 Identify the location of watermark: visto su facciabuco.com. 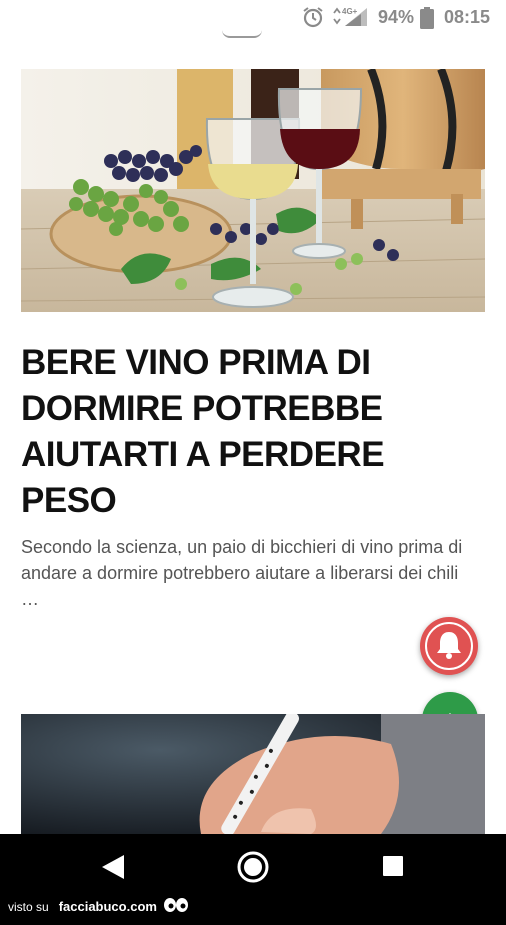
(98, 906).